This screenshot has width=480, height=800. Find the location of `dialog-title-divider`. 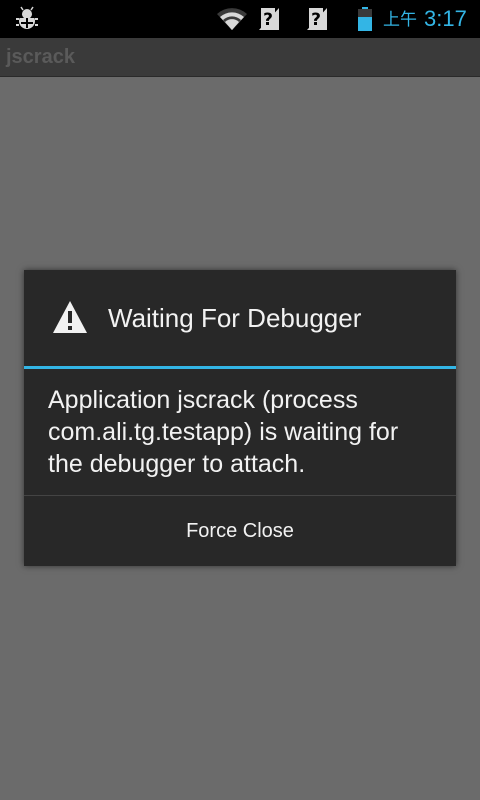

dialog-title-divider is located at coordinates (240, 367).